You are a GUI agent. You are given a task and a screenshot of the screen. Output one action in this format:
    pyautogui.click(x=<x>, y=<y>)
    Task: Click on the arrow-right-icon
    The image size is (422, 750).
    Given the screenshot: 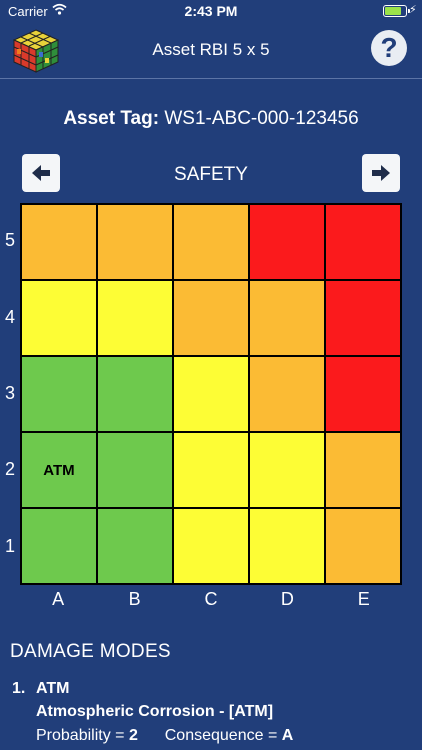 What is the action you would take?
    pyautogui.click(x=381, y=173)
    